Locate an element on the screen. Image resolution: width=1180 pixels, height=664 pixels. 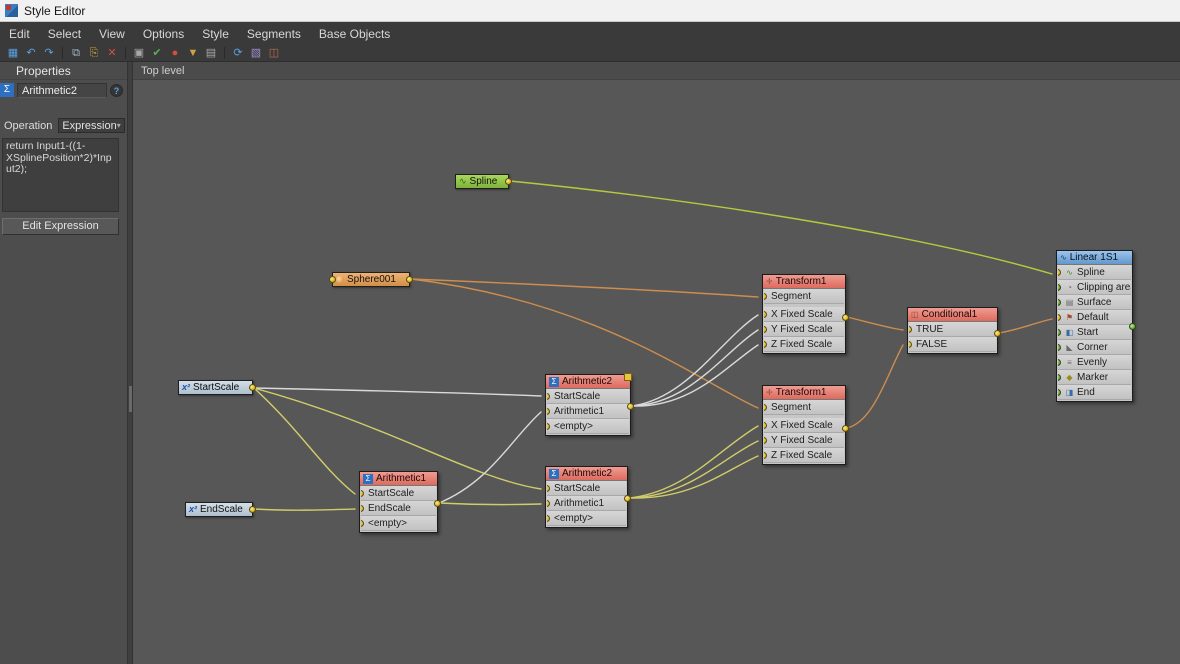
slot-false: FALSE is located at coordinates (952, 344).